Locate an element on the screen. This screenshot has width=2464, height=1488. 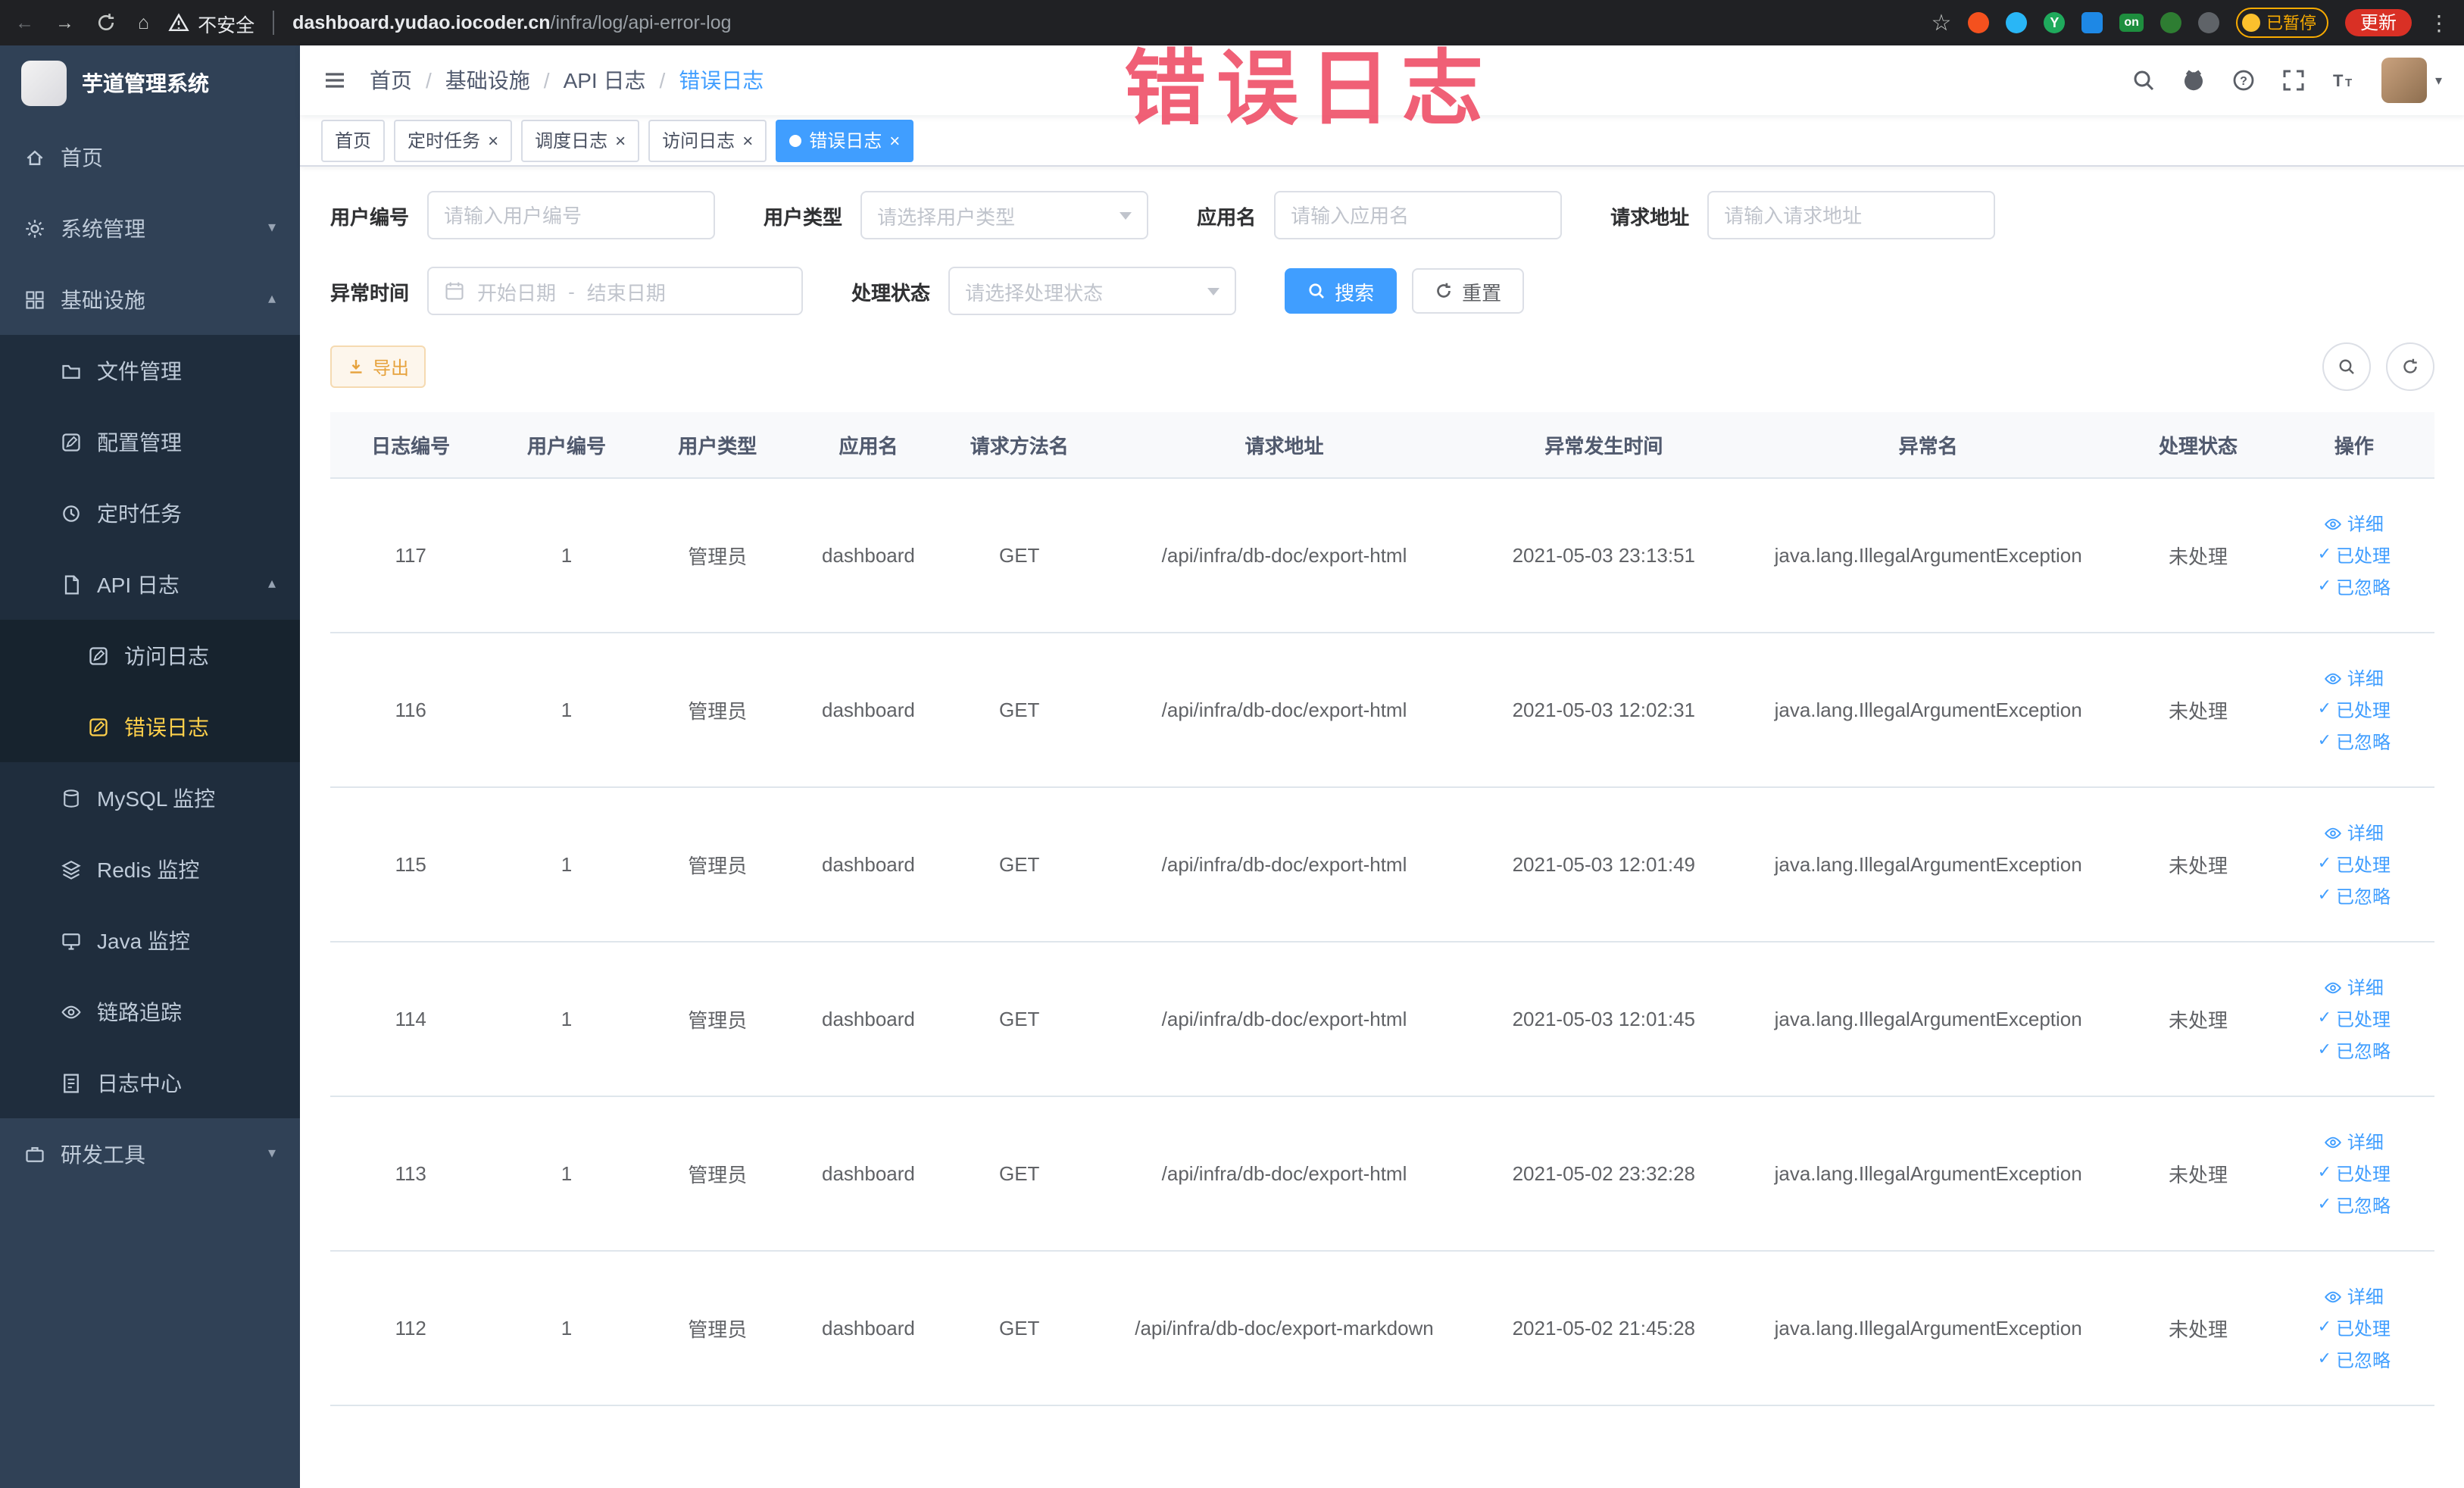
sidebar-item-redis-monitor: Redis 监控 is located at coordinates (150, 869).